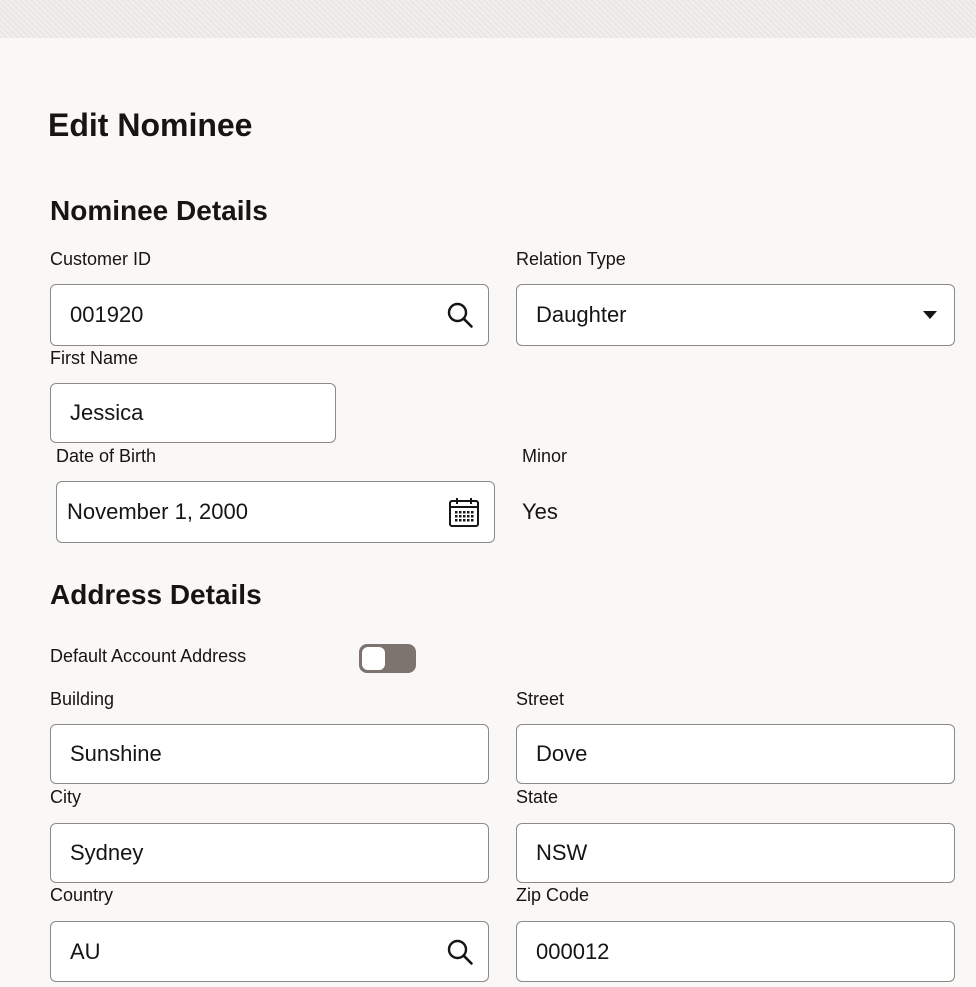 The height and width of the screenshot is (987, 976). I want to click on state-label: State, so click(537, 797).